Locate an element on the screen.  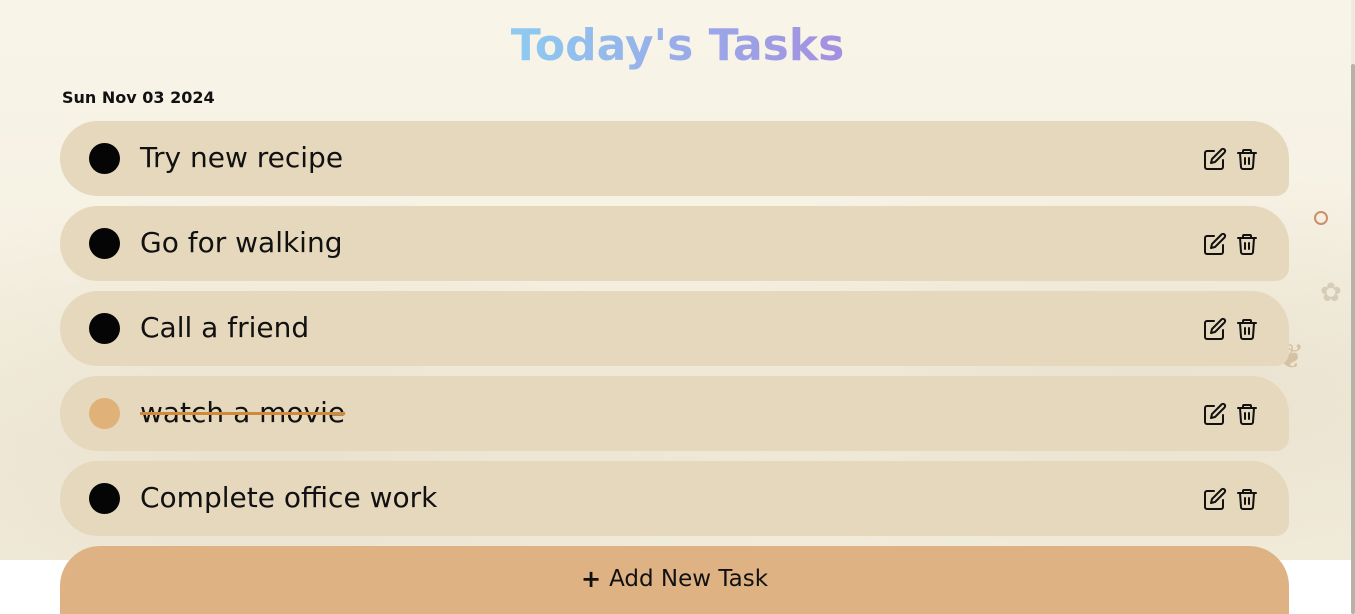
task-item: Try new recipe is located at coordinates (674, 158).